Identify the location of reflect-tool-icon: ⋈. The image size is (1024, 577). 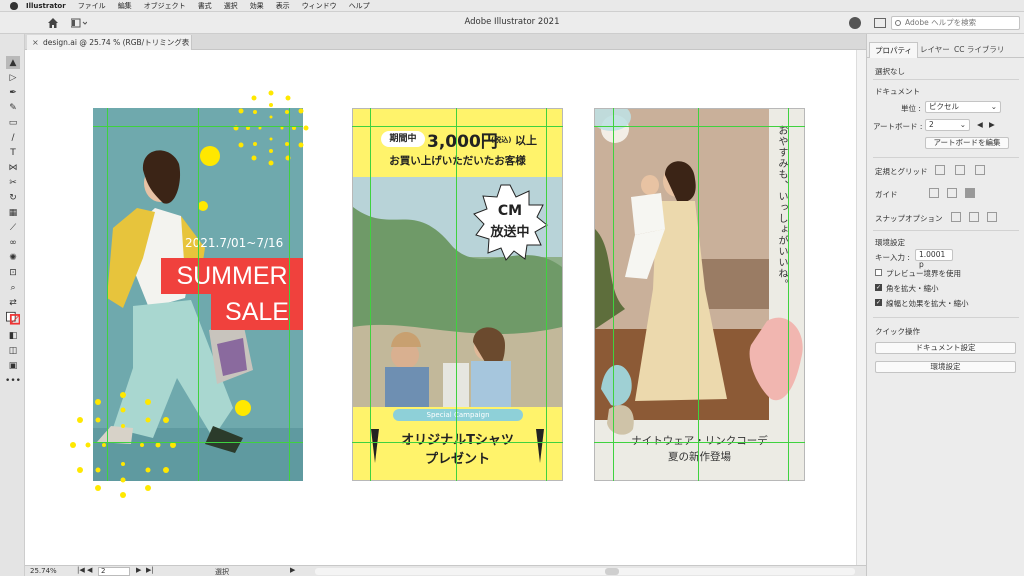
(13, 167).